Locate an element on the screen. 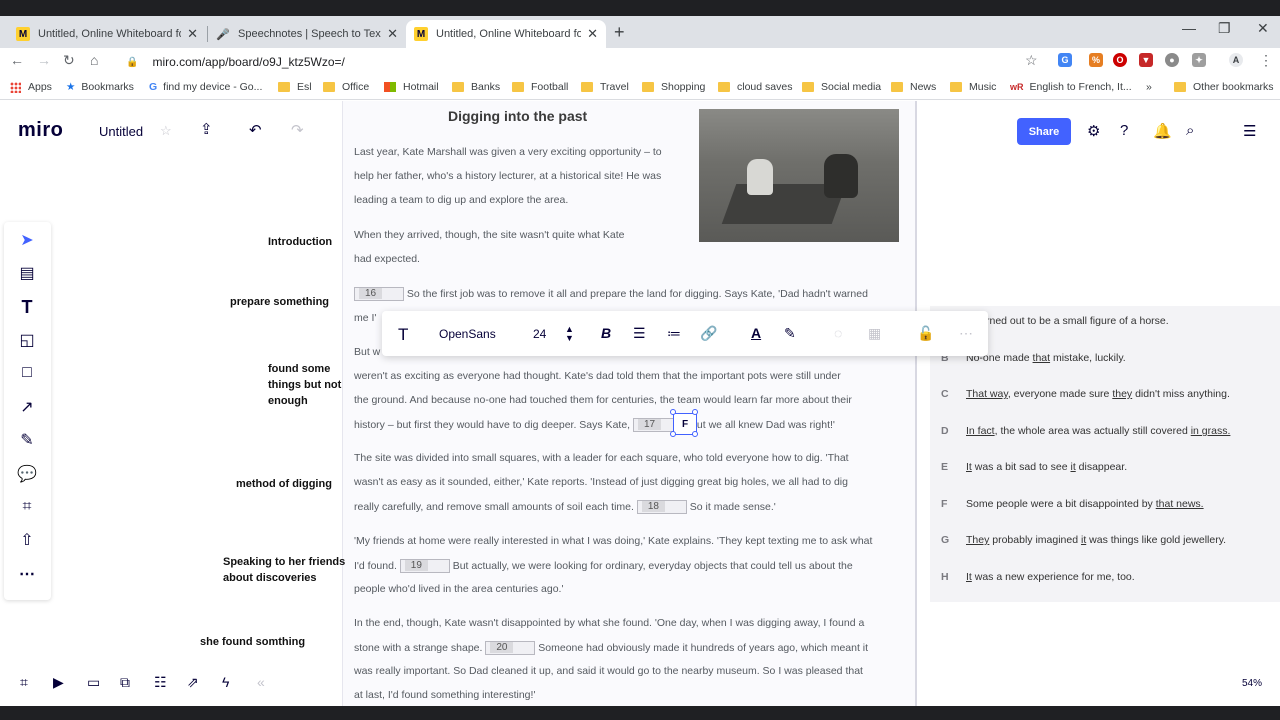 The height and width of the screenshot is (720, 1280). align-icon: ☰ is located at coordinates (639, 333).